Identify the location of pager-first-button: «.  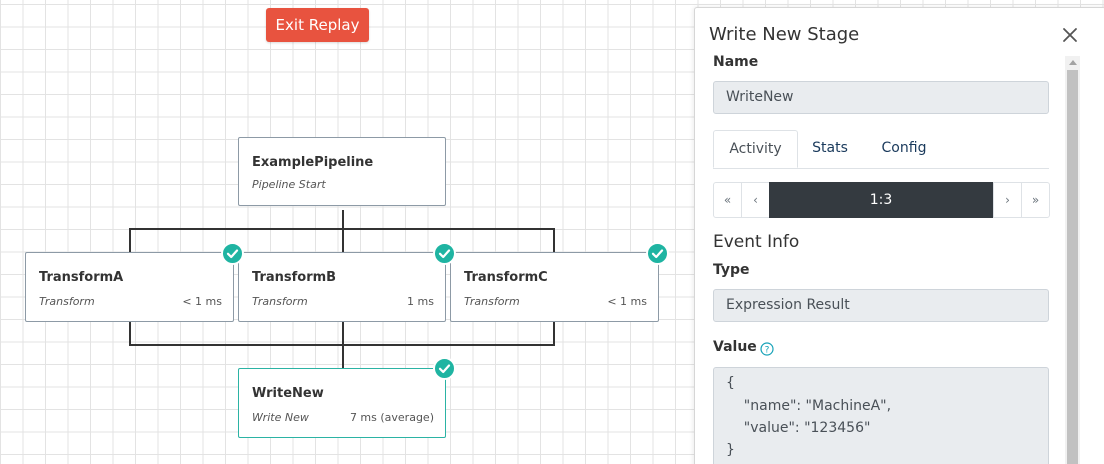
(727, 200).